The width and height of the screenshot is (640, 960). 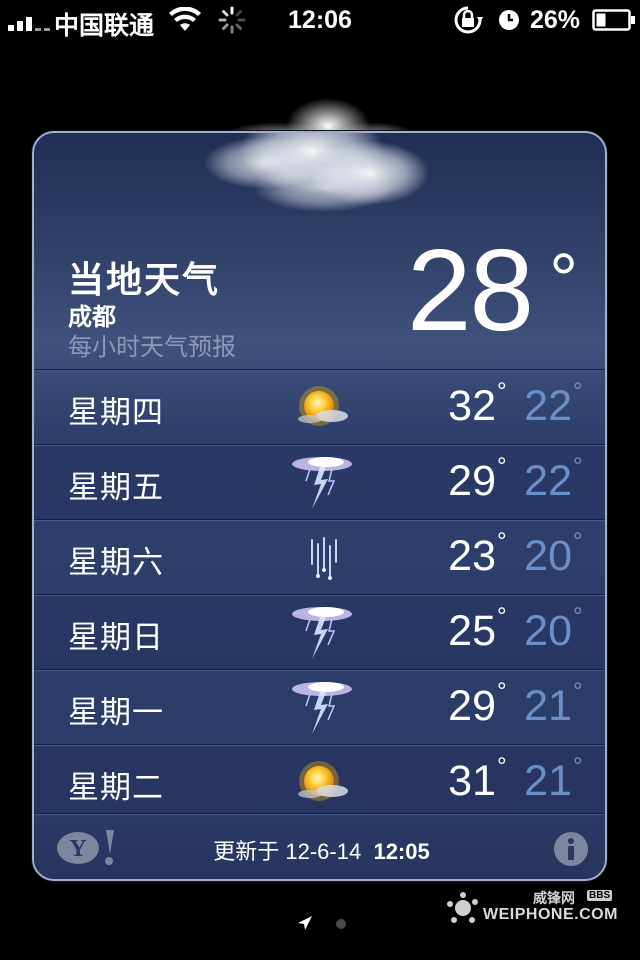 What do you see at coordinates (116, 637) in the screenshot?
I see `forecast-day: 星期日` at bounding box center [116, 637].